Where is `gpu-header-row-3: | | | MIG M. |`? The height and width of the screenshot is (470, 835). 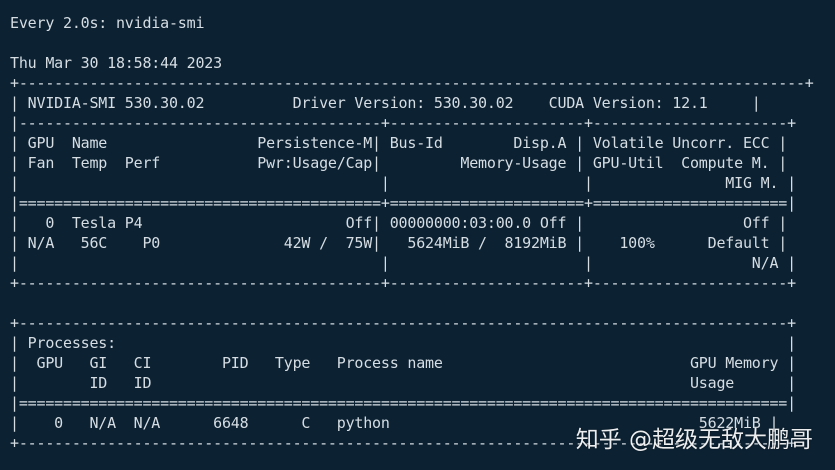 gpu-header-row-3: | | | MIG M. | is located at coordinates (403, 183).